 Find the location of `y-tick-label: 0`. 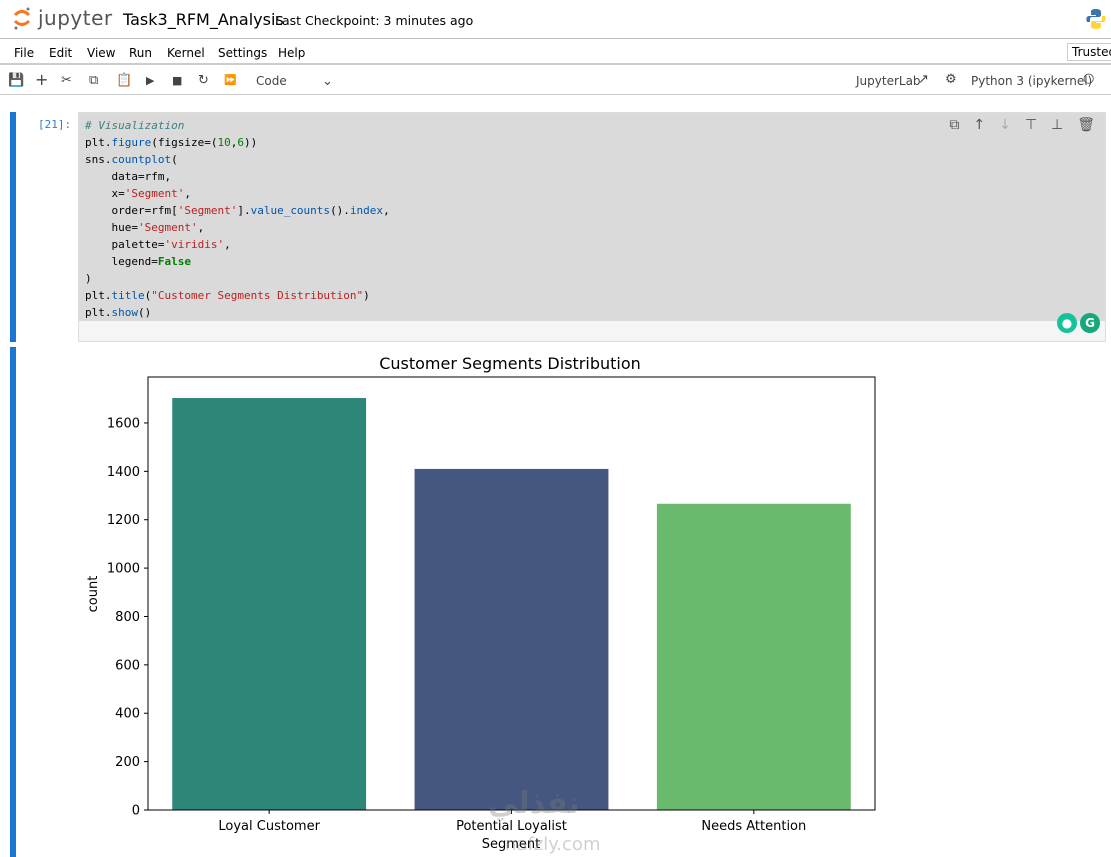

y-tick-label: 0 is located at coordinates (136, 811).